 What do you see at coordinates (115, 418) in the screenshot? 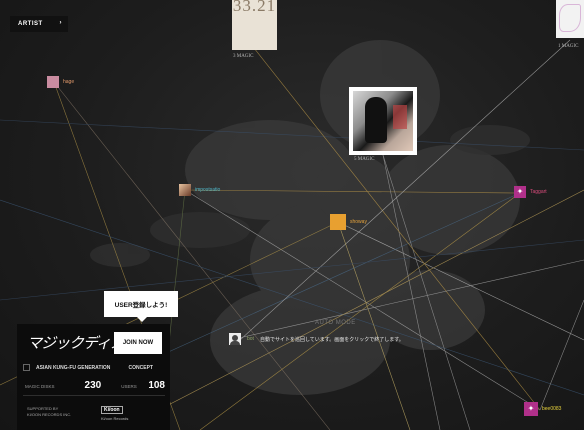
I see `kioon-label-name: Ki/oon Records` at bounding box center [115, 418].